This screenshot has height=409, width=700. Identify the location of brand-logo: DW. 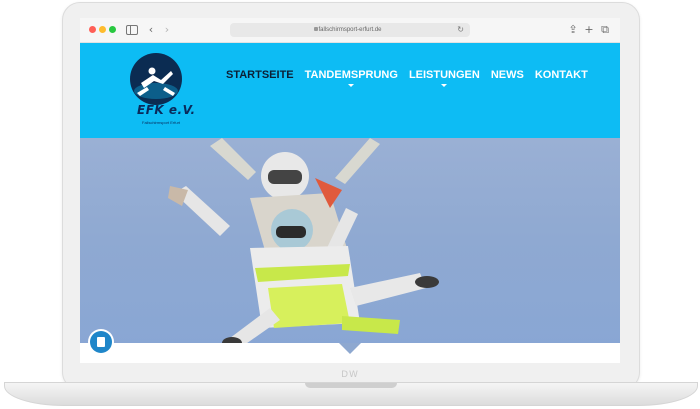
(350, 375).